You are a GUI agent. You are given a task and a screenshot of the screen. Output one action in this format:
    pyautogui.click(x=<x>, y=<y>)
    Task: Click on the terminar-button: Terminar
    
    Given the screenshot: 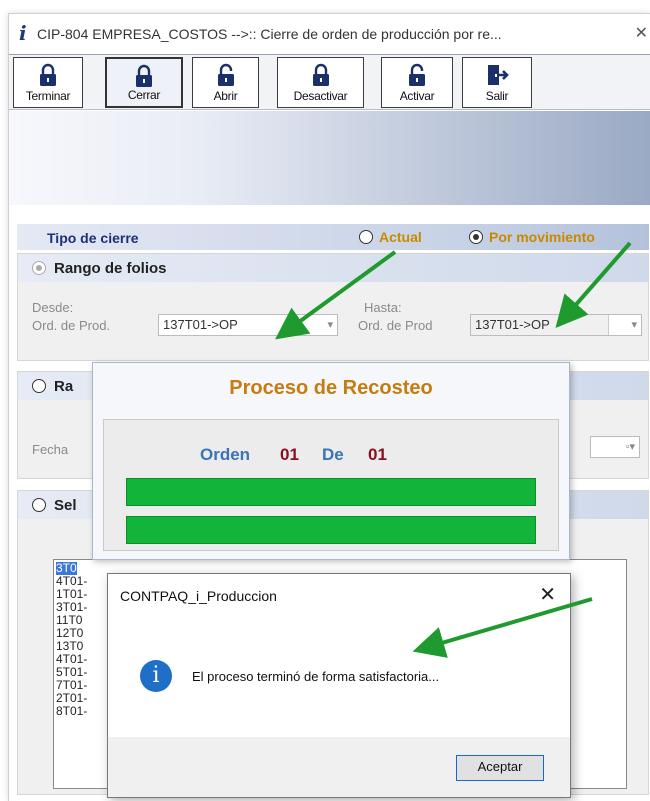 What is the action you would take?
    pyautogui.click(x=48, y=82)
    